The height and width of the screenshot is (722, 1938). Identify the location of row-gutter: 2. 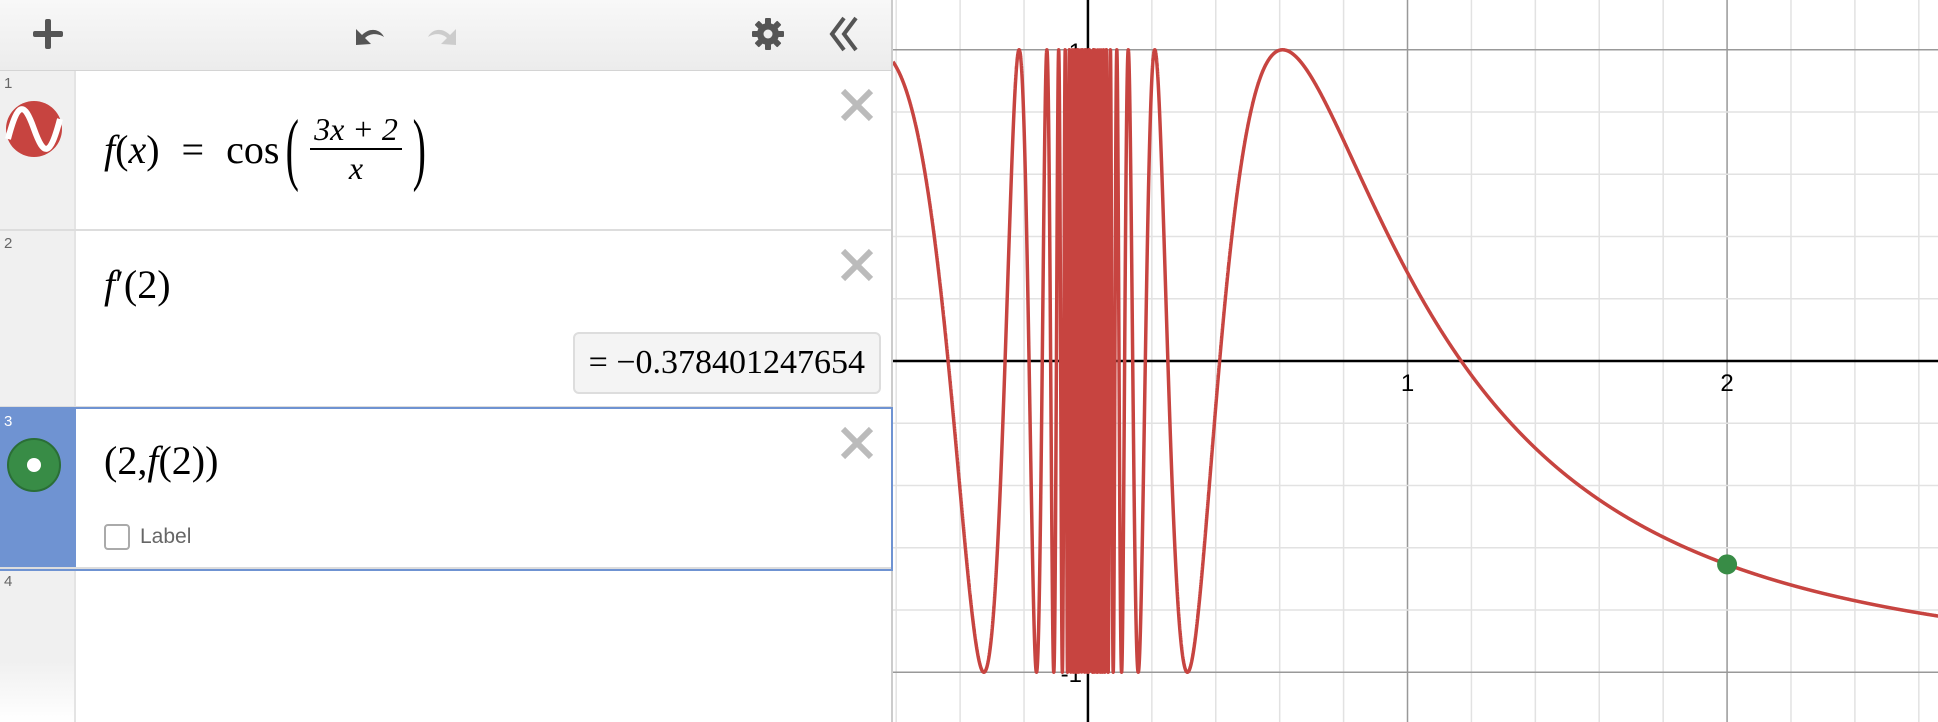
(38, 318).